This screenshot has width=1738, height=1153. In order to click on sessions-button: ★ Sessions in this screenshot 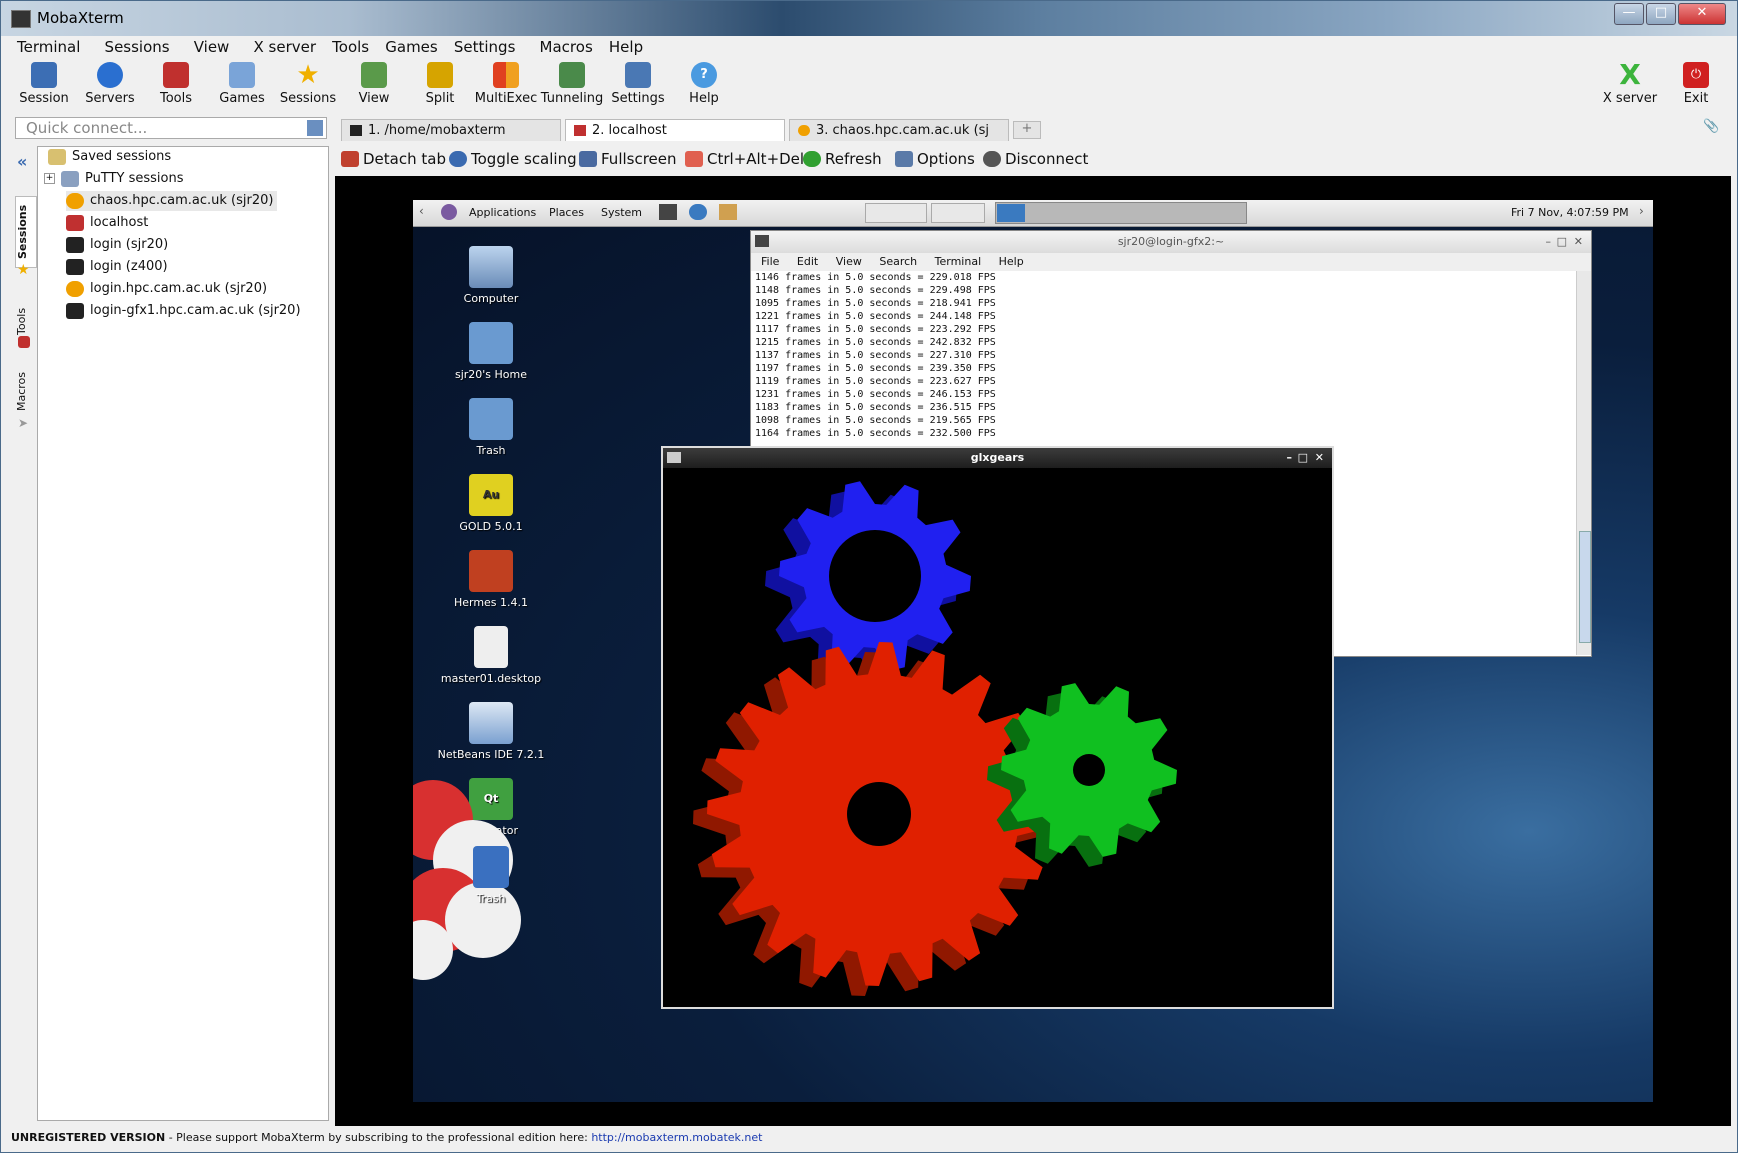, I will do `click(308, 82)`.